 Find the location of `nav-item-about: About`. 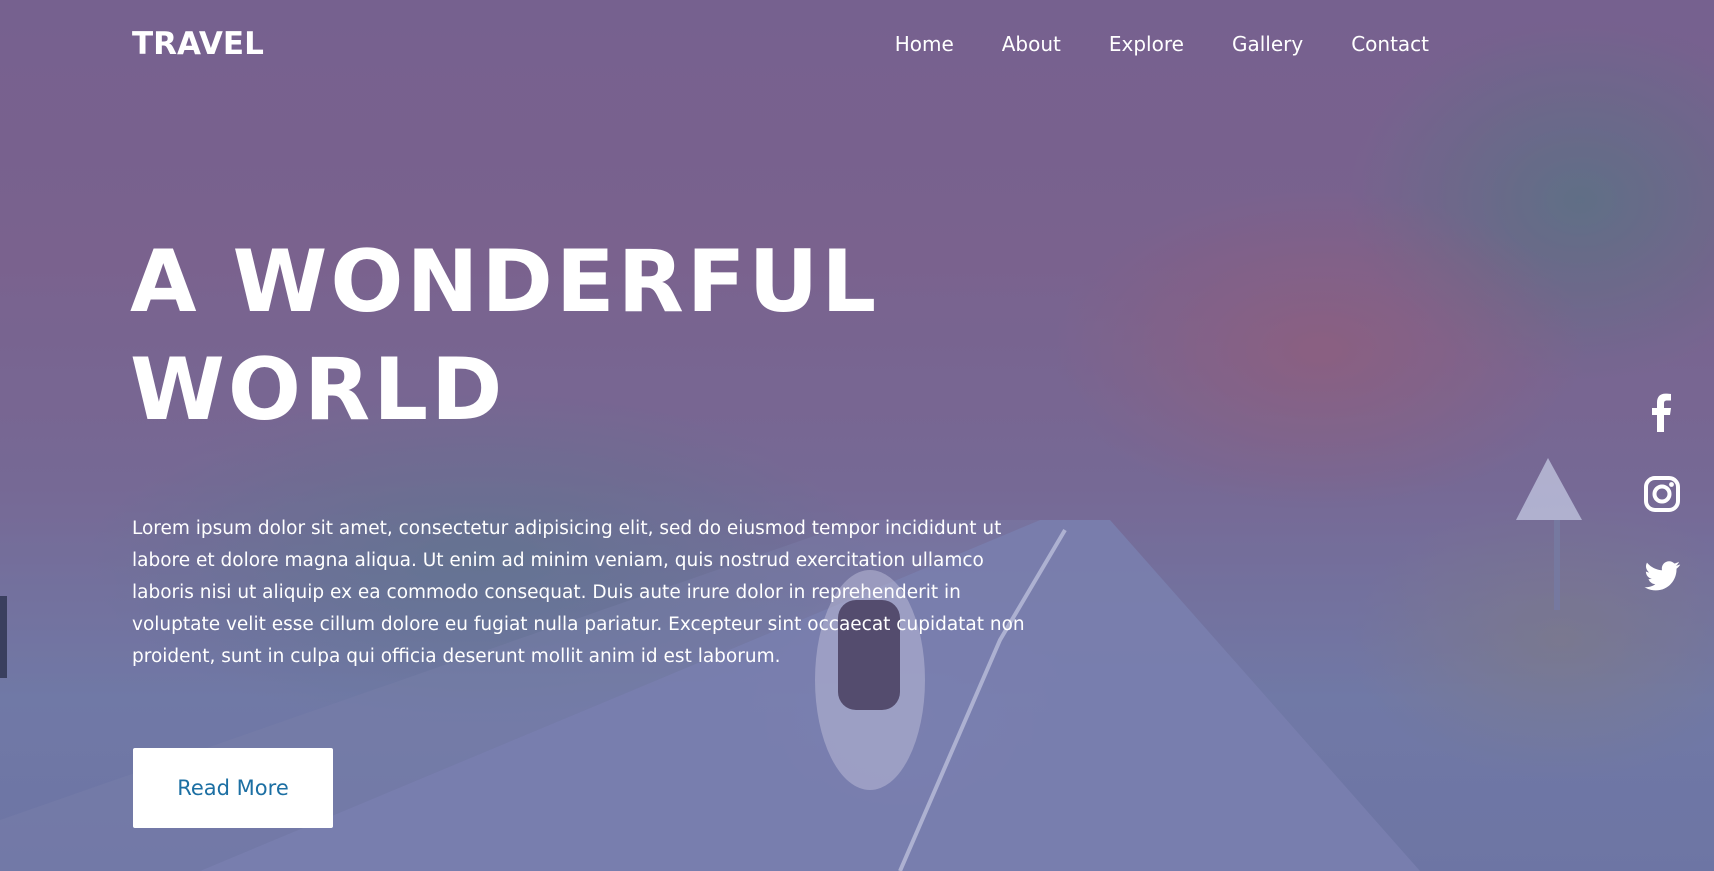

nav-item-about: About is located at coordinates (1031, 44).